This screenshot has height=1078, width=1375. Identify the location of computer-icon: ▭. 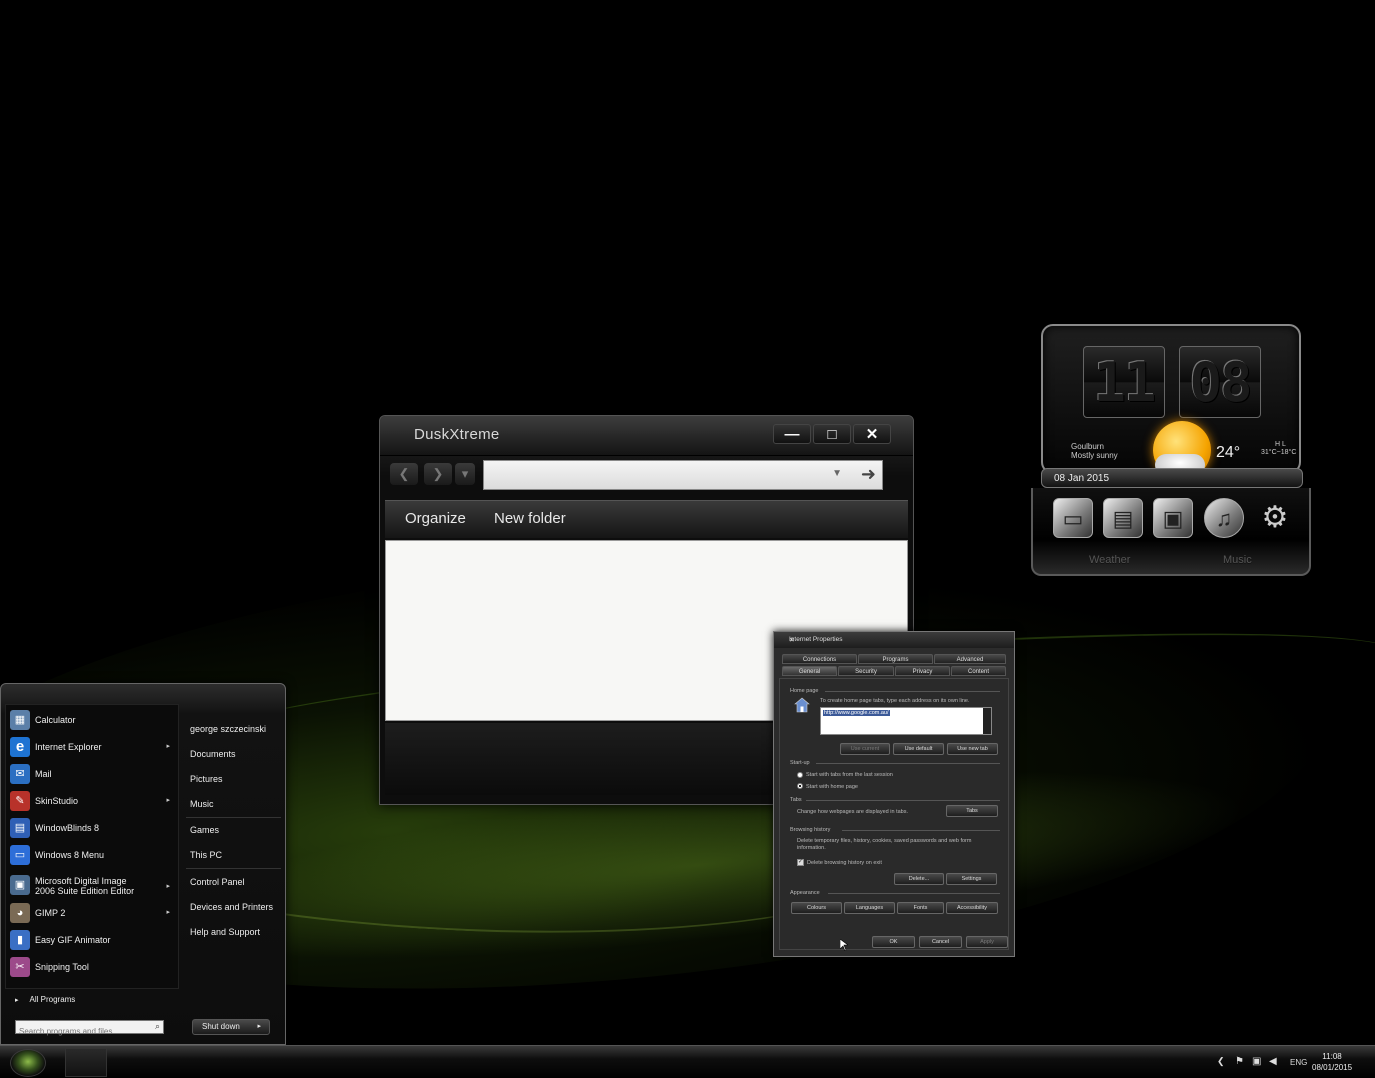
(1073, 518).